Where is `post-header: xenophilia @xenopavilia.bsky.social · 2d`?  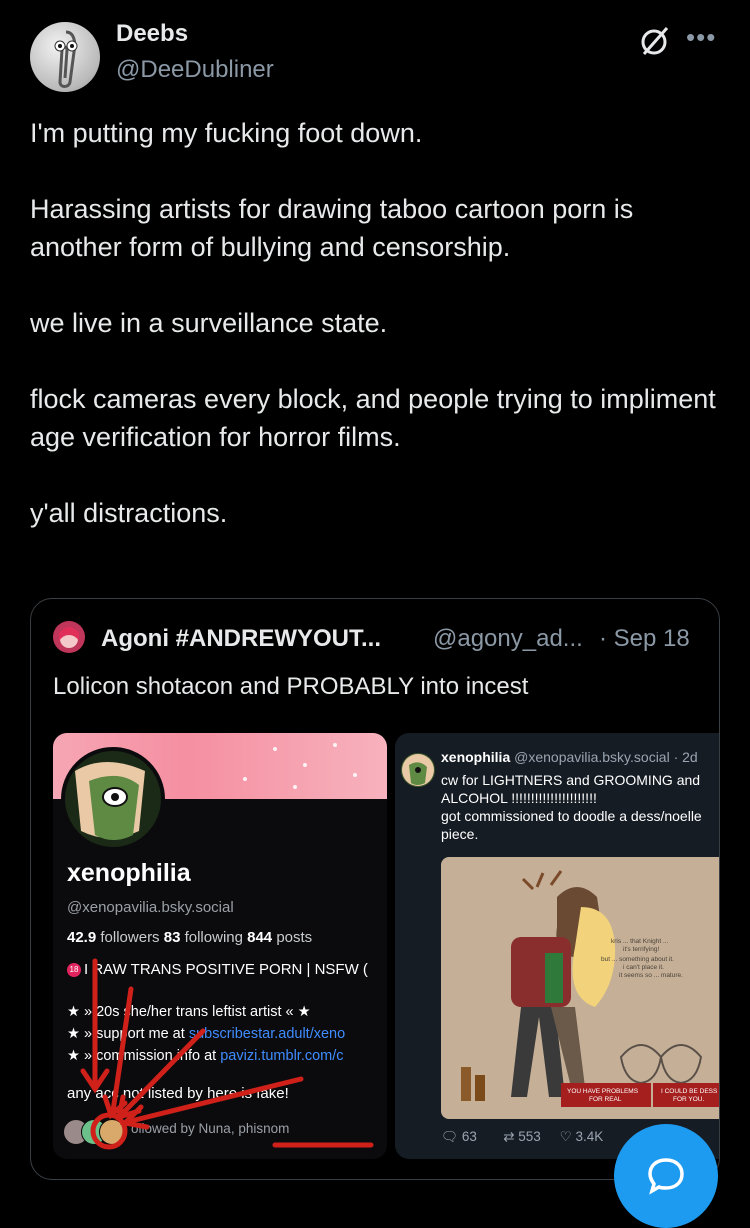
post-header: xenophilia @xenopavilia.bsky.social · 2d is located at coordinates (569, 757).